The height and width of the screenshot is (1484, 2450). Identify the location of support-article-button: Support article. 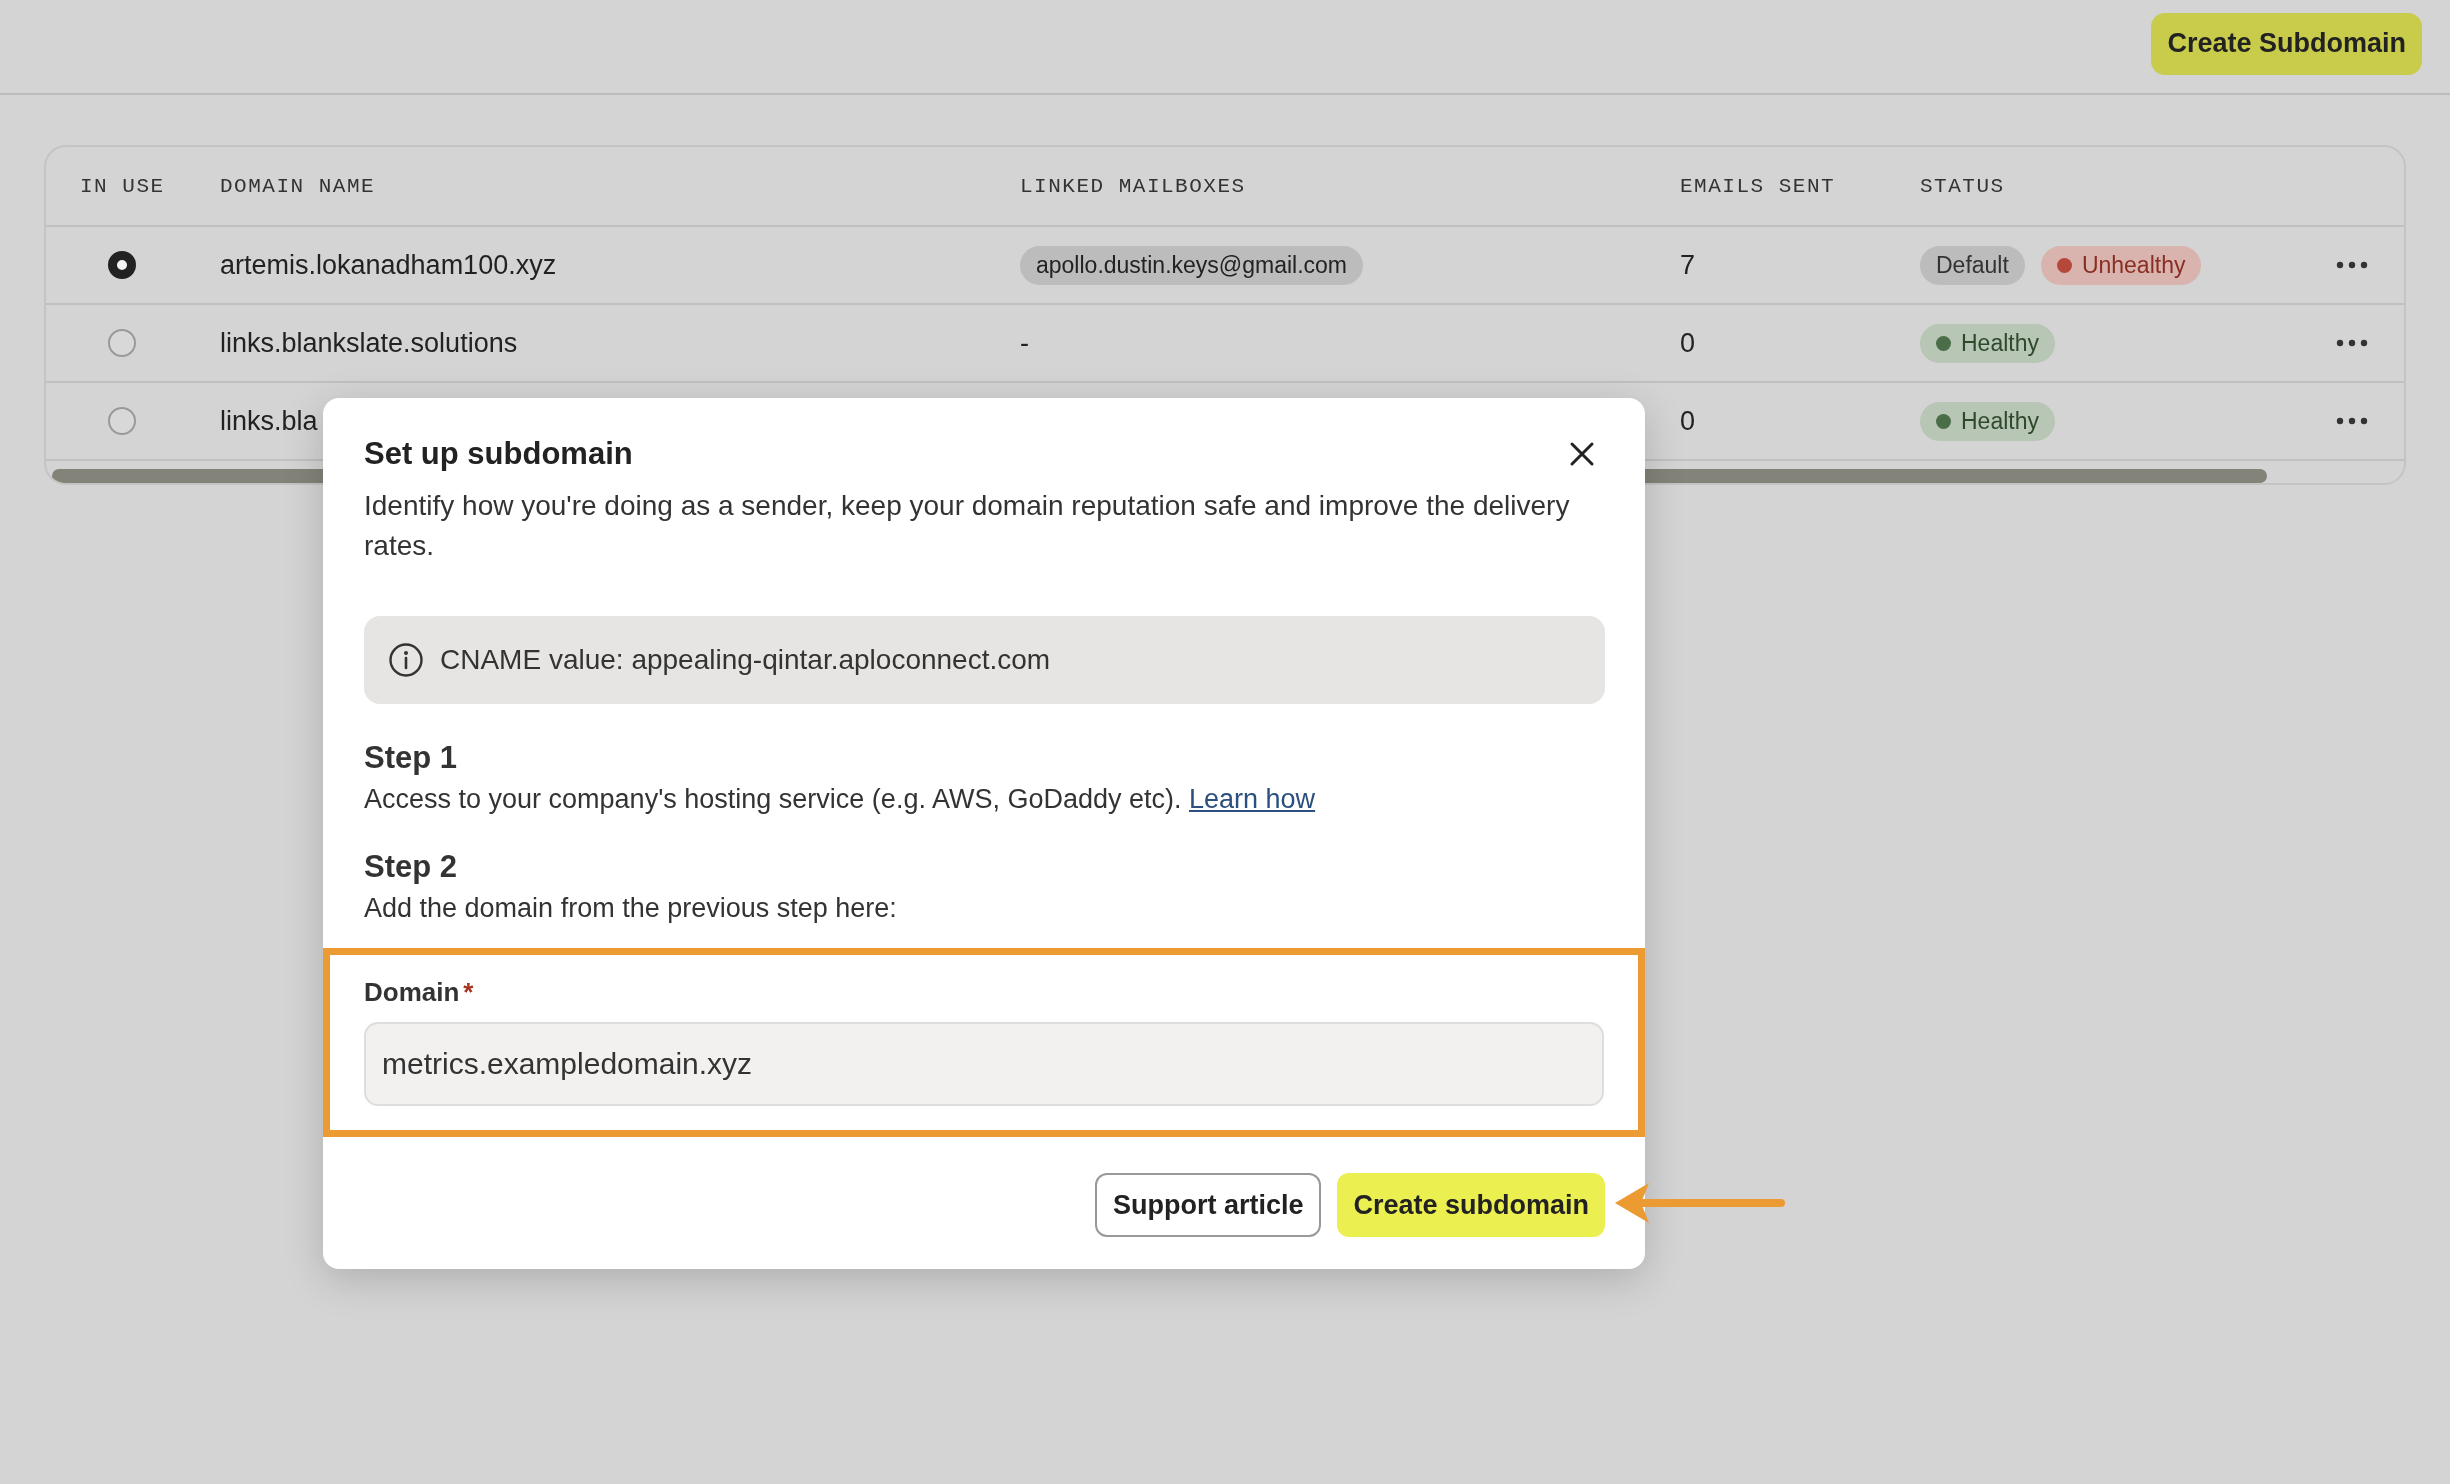
(1208, 1205).